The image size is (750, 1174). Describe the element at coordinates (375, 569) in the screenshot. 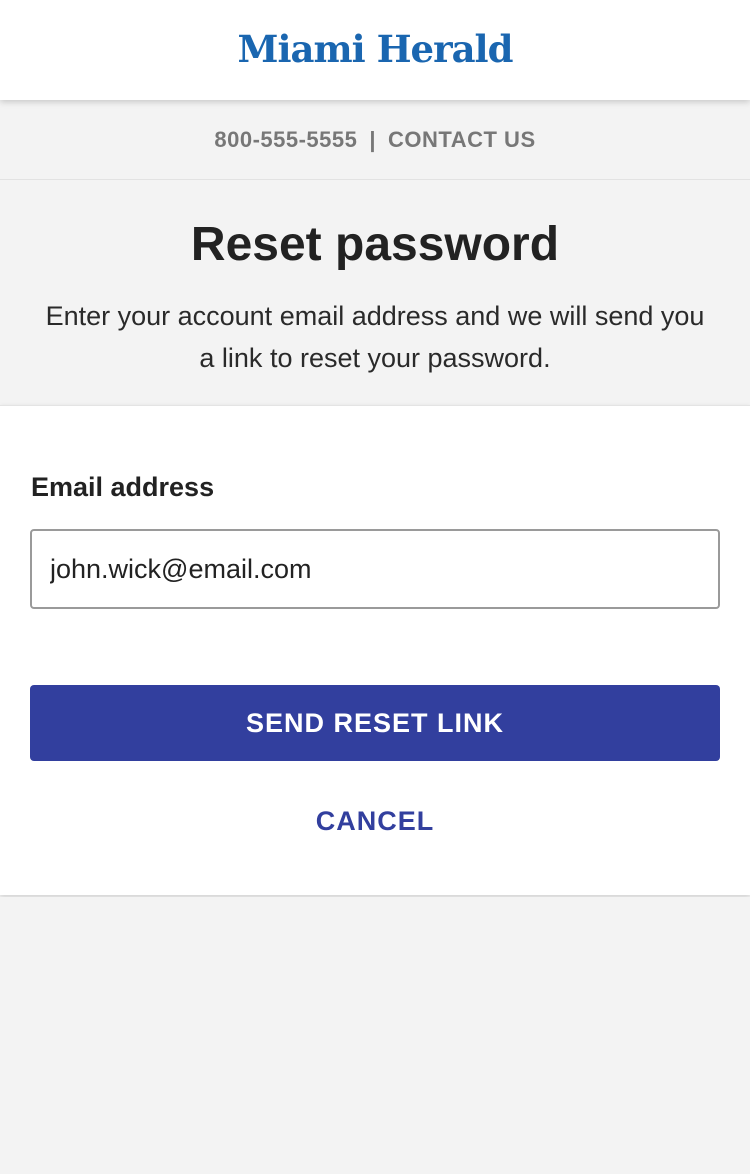

I see `email-field` at that location.